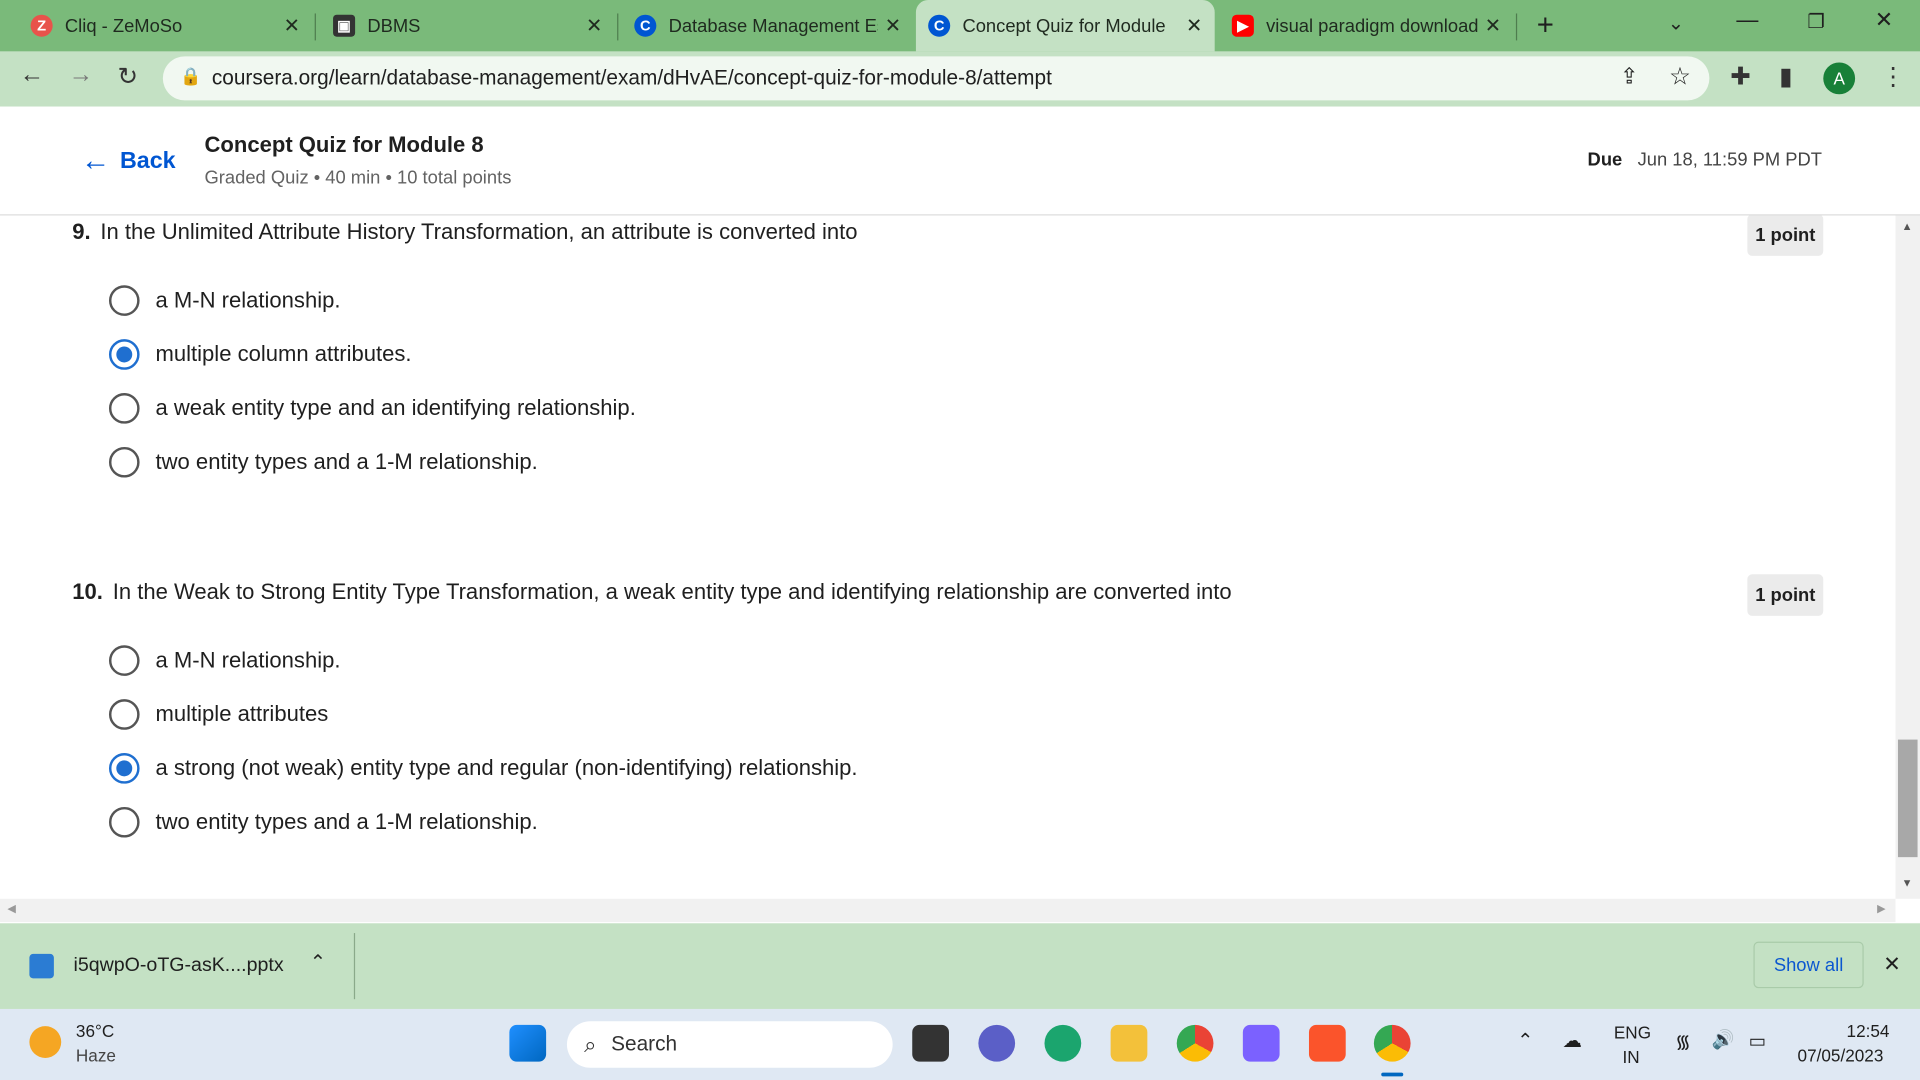 This screenshot has height=1080, width=1920. I want to click on side-panel-icon: ▮, so click(1785, 76).